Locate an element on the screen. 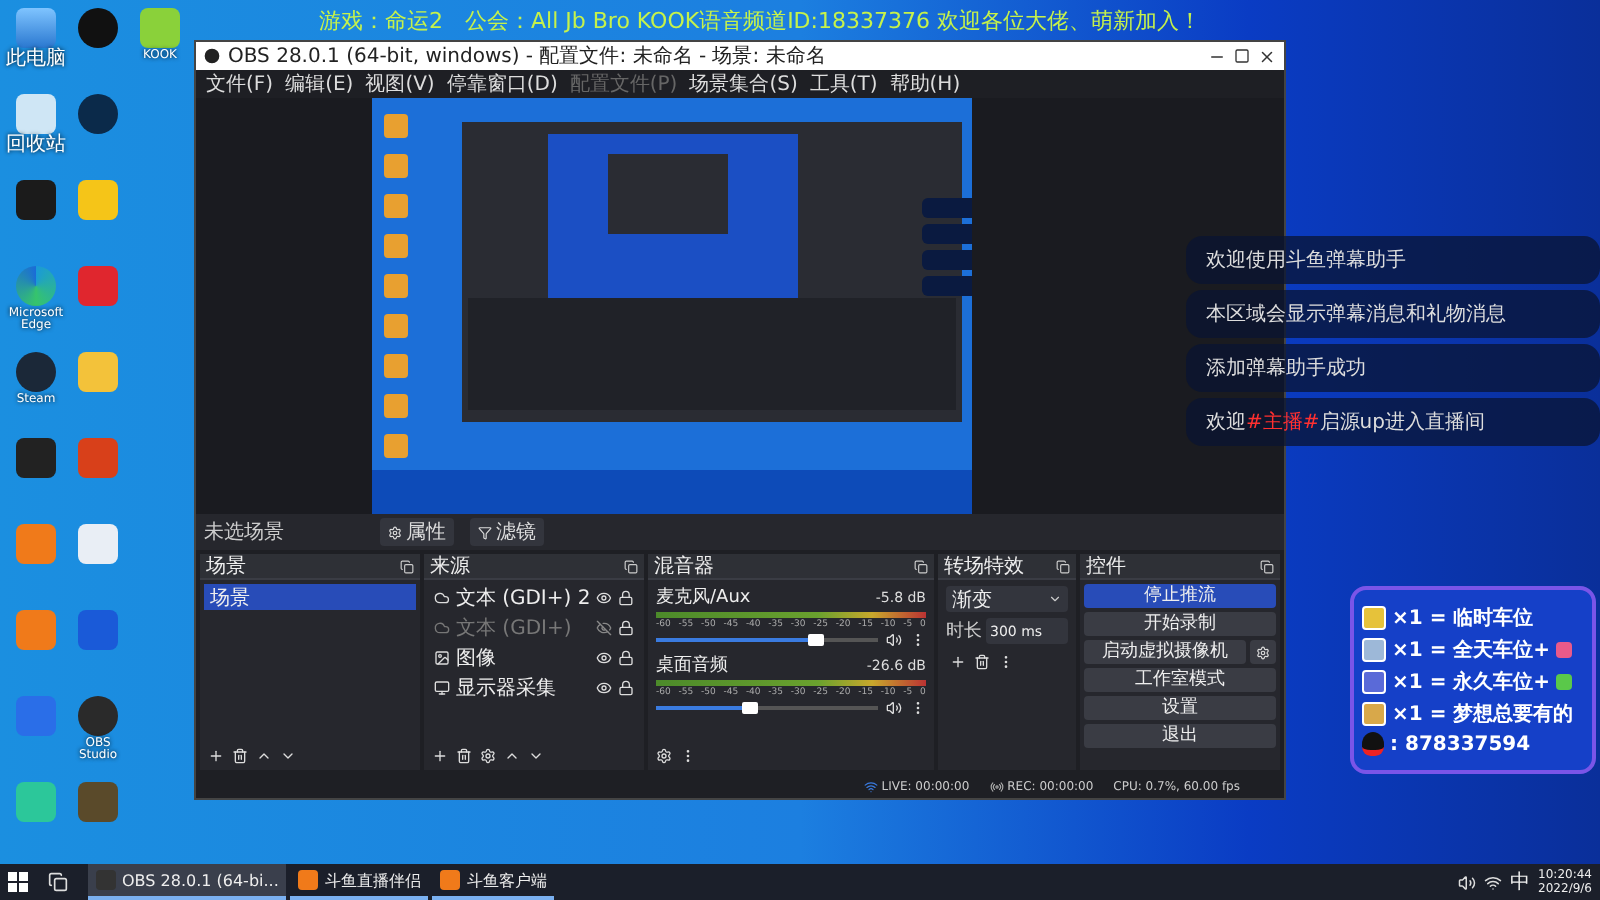 The image size is (1600, 900). source-item: 显示器采集 is located at coordinates (523, 687).